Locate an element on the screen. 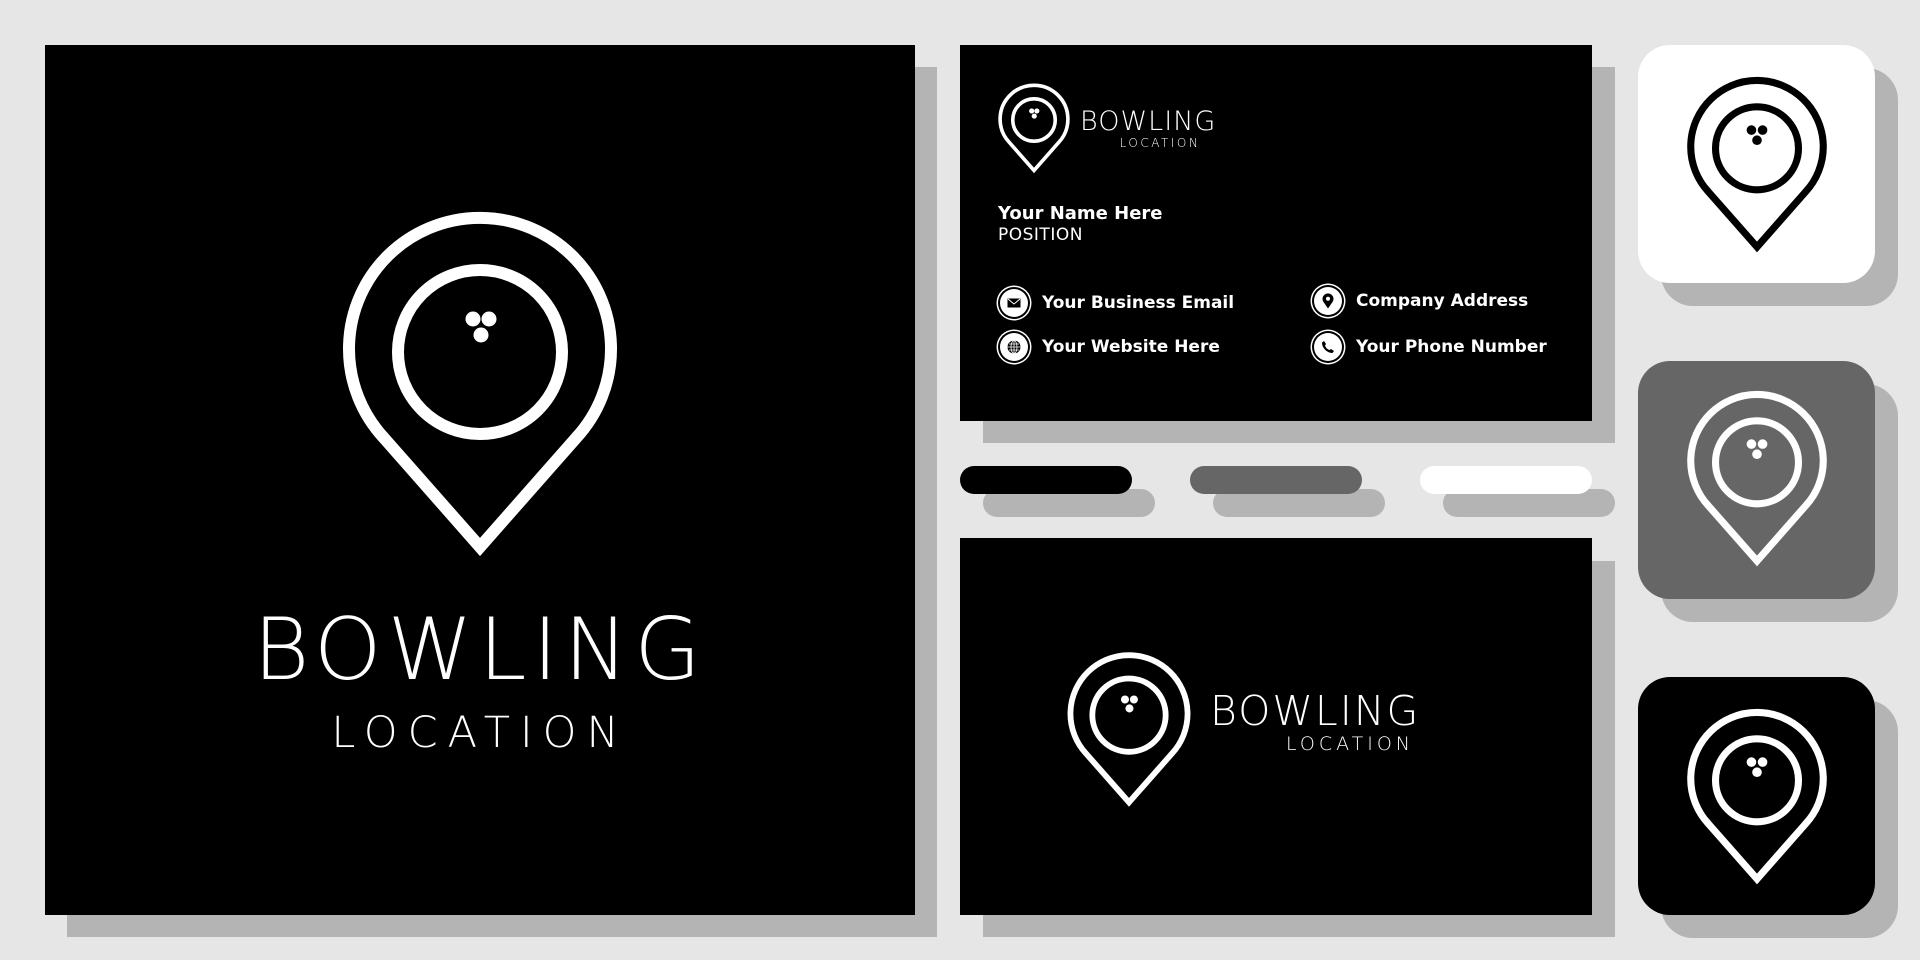 This screenshot has height=960, width=1920. card-logo-pin-icon is located at coordinates (1034, 128).